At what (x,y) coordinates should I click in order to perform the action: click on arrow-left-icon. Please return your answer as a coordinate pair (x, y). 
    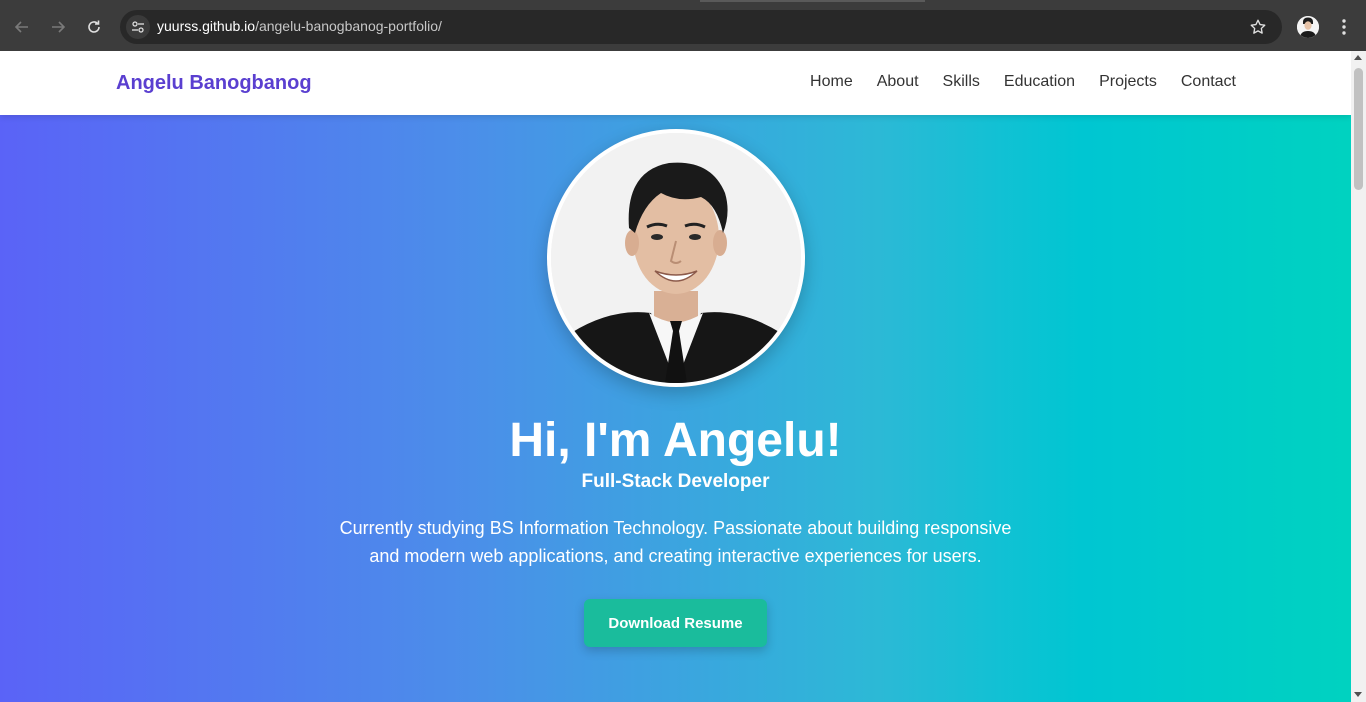
    Looking at the image, I should click on (21, 27).